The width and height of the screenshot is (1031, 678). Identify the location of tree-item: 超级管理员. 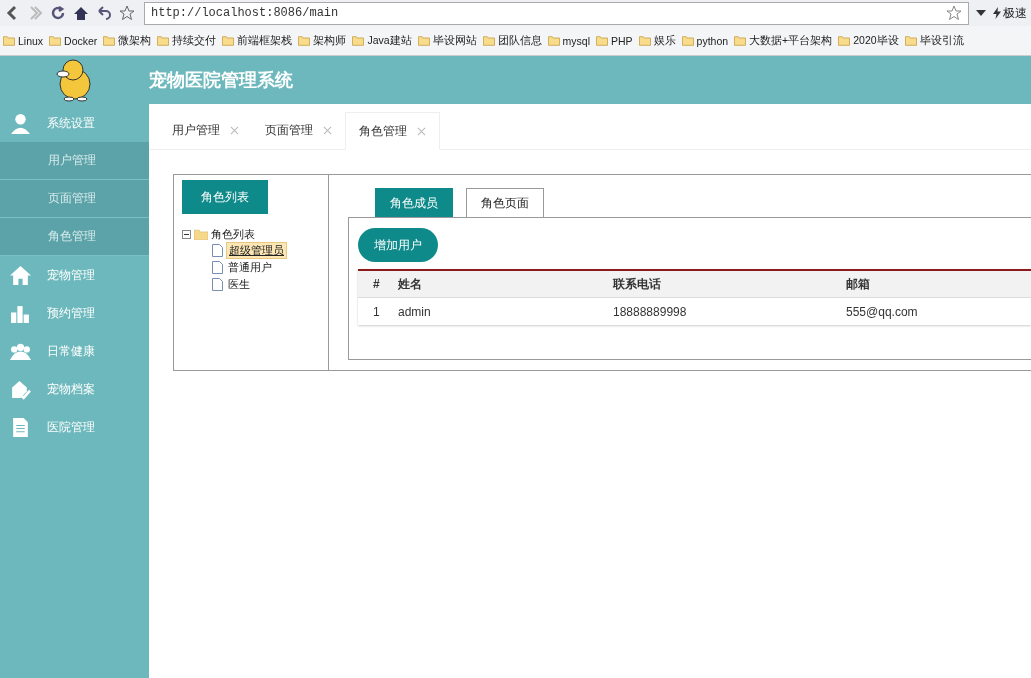
(256, 250).